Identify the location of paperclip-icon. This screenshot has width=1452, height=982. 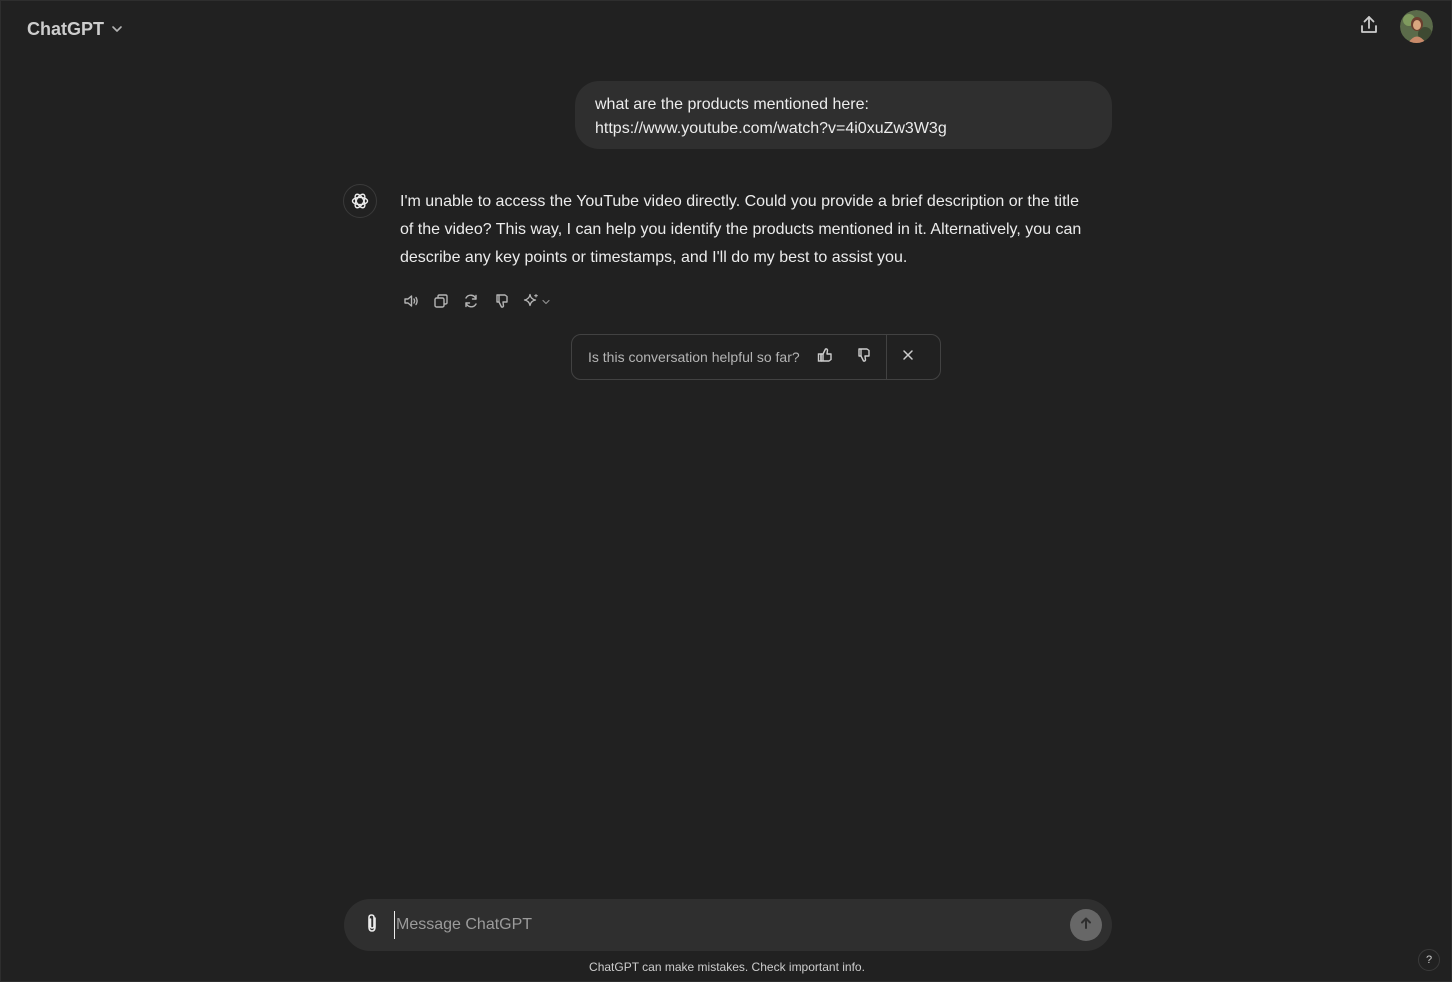
(372, 925).